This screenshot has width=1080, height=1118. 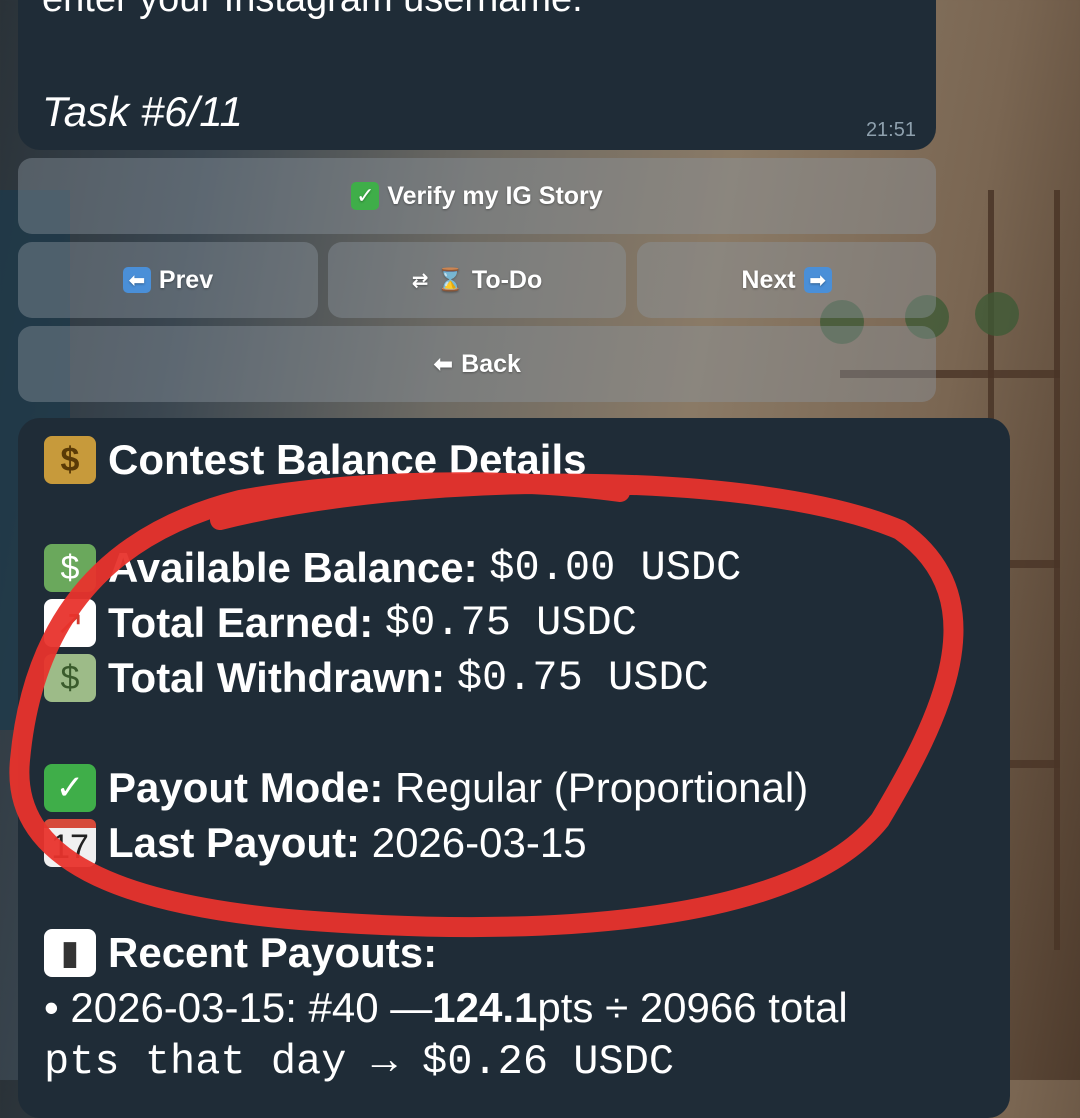 I want to click on prev-label: Prev, so click(x=186, y=279).